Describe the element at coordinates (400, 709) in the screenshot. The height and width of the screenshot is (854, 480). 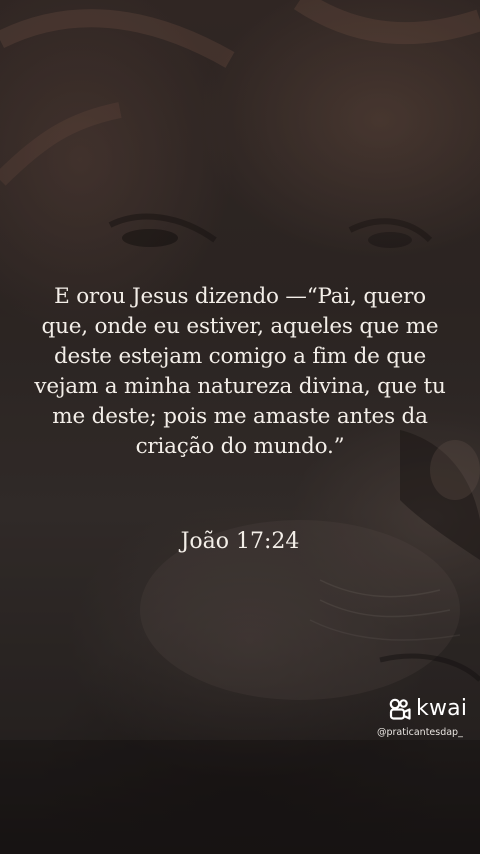
I see `kwai-logo-icon` at that location.